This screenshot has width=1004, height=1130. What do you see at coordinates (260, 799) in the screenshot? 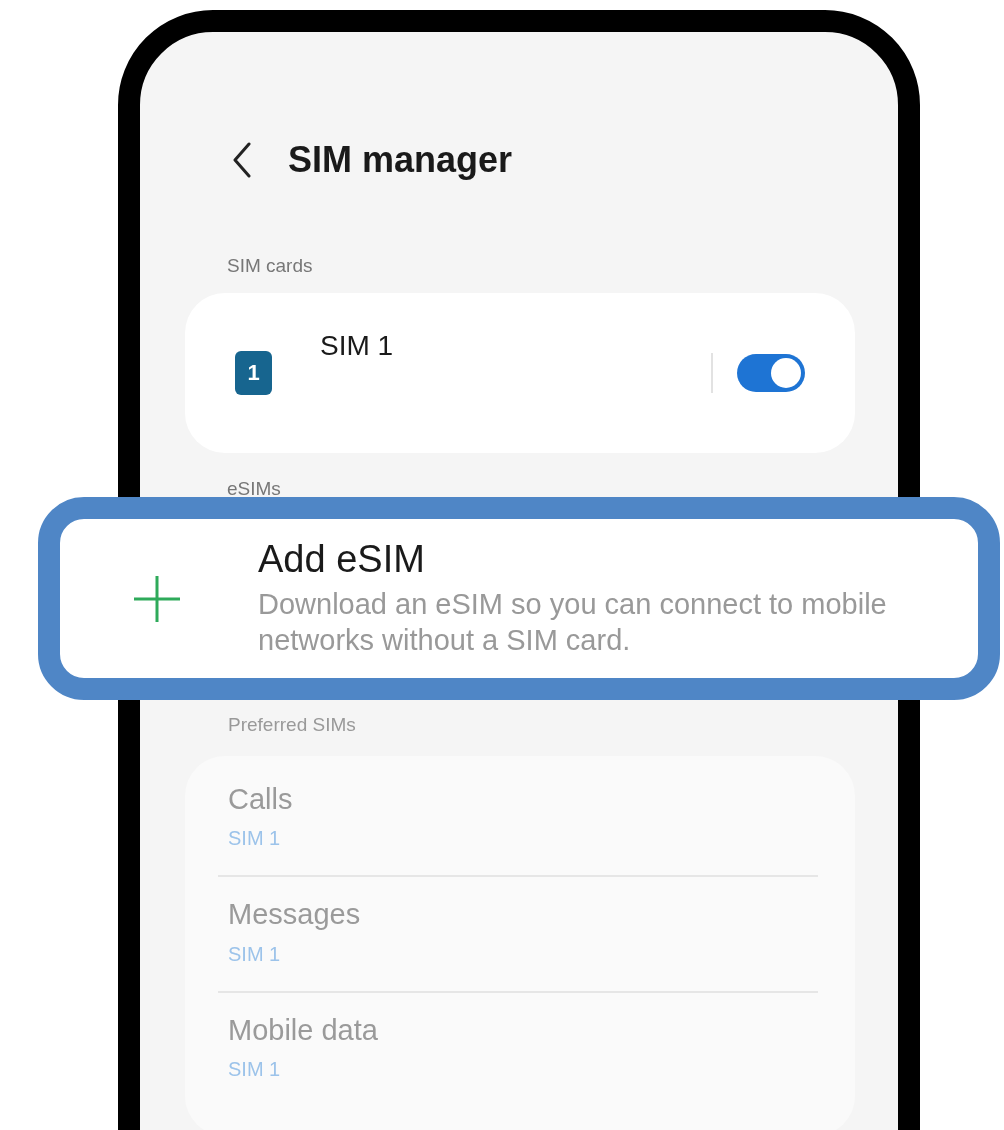
I see `row-title: Calls` at bounding box center [260, 799].